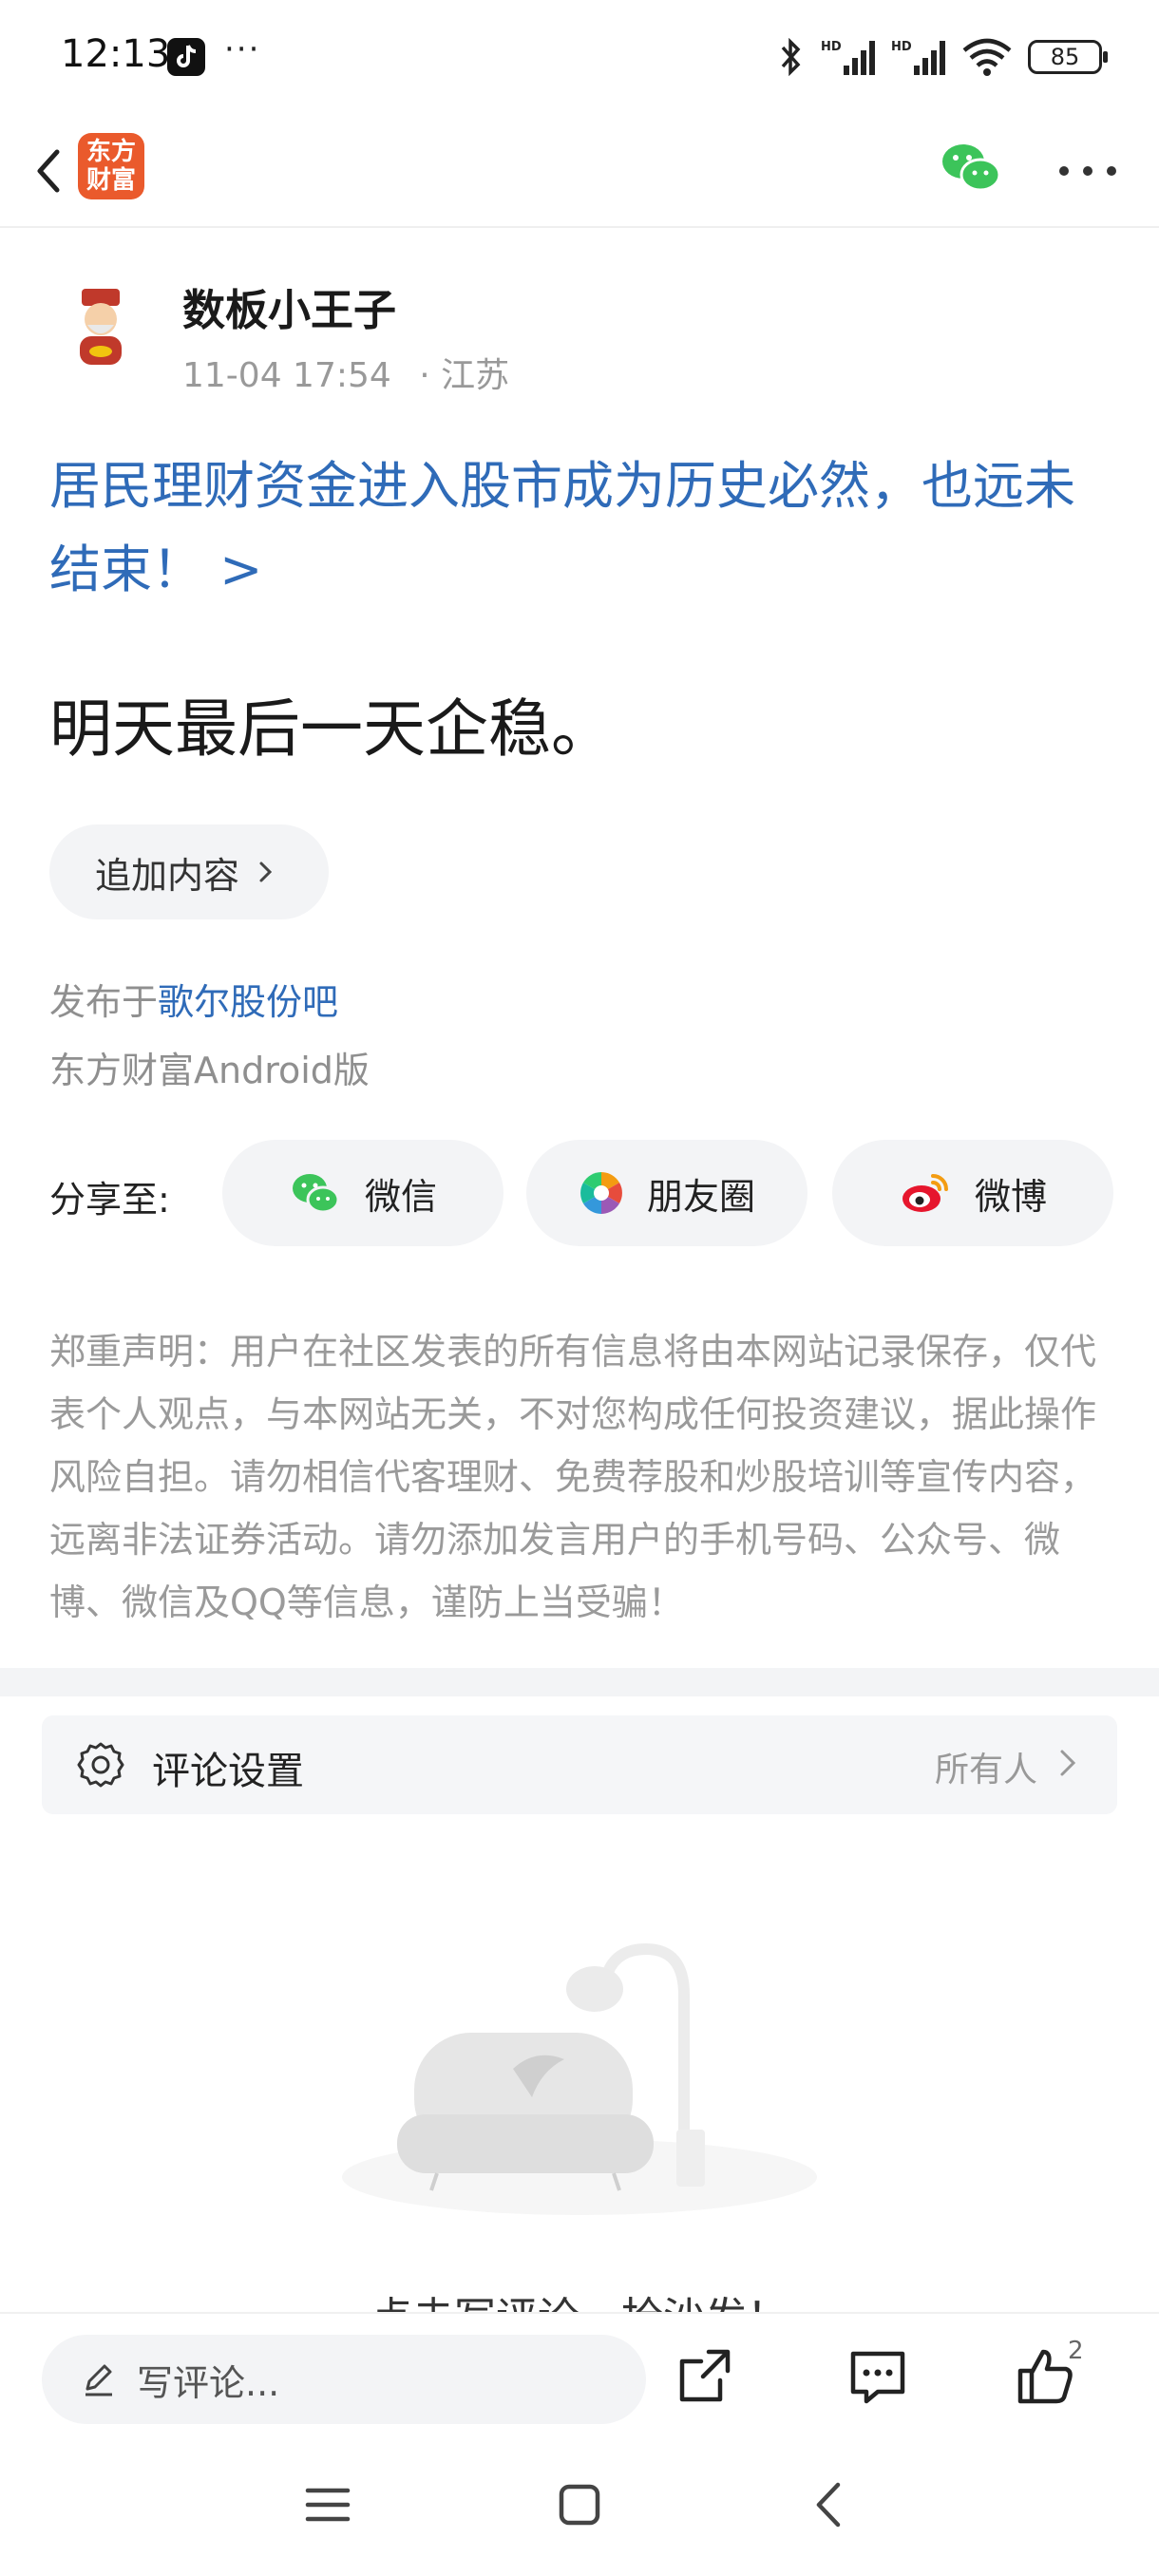 The height and width of the screenshot is (2576, 1159). I want to click on moments-icon, so click(601, 1193).